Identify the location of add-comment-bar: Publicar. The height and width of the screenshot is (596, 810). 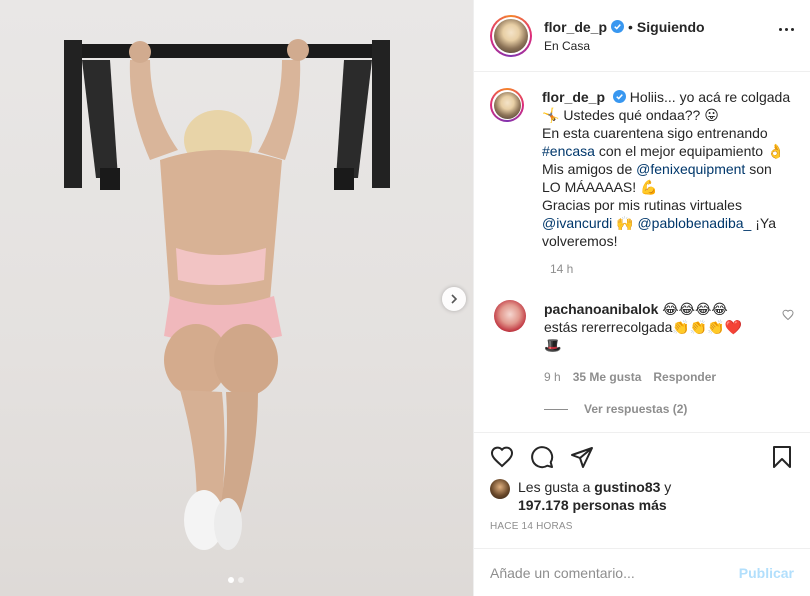
(642, 572).